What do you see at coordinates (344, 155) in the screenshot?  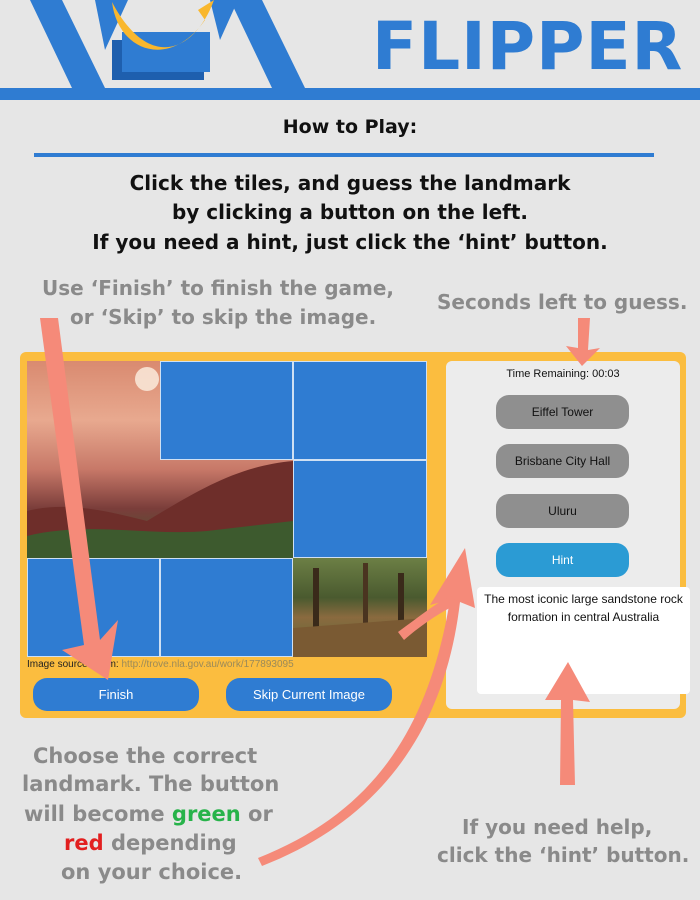 I see `heading-divider` at bounding box center [344, 155].